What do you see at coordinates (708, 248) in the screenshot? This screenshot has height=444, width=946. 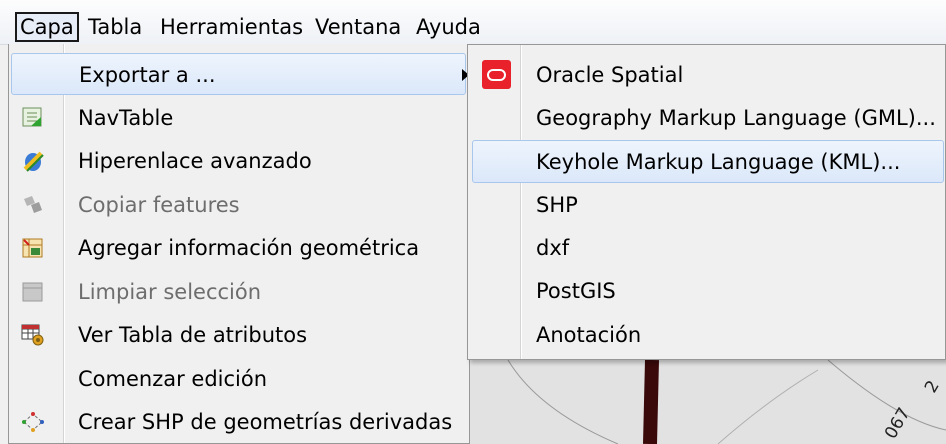 I see `export-dxf: dxf` at bounding box center [708, 248].